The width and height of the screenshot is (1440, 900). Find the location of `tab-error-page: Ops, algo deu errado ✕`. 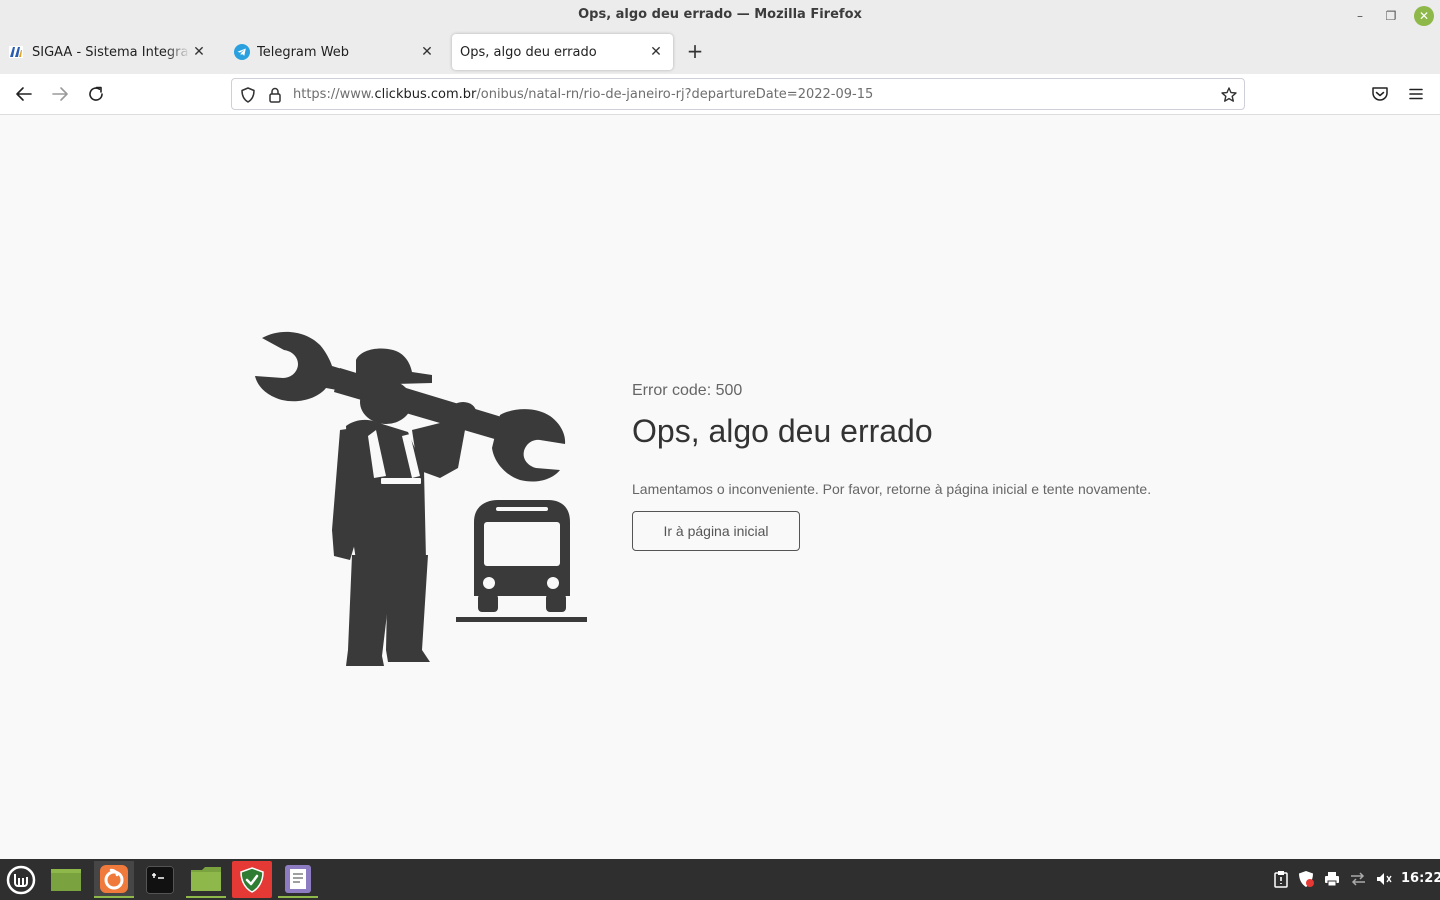

tab-error-page: Ops, algo deu errado ✕ is located at coordinates (562, 52).